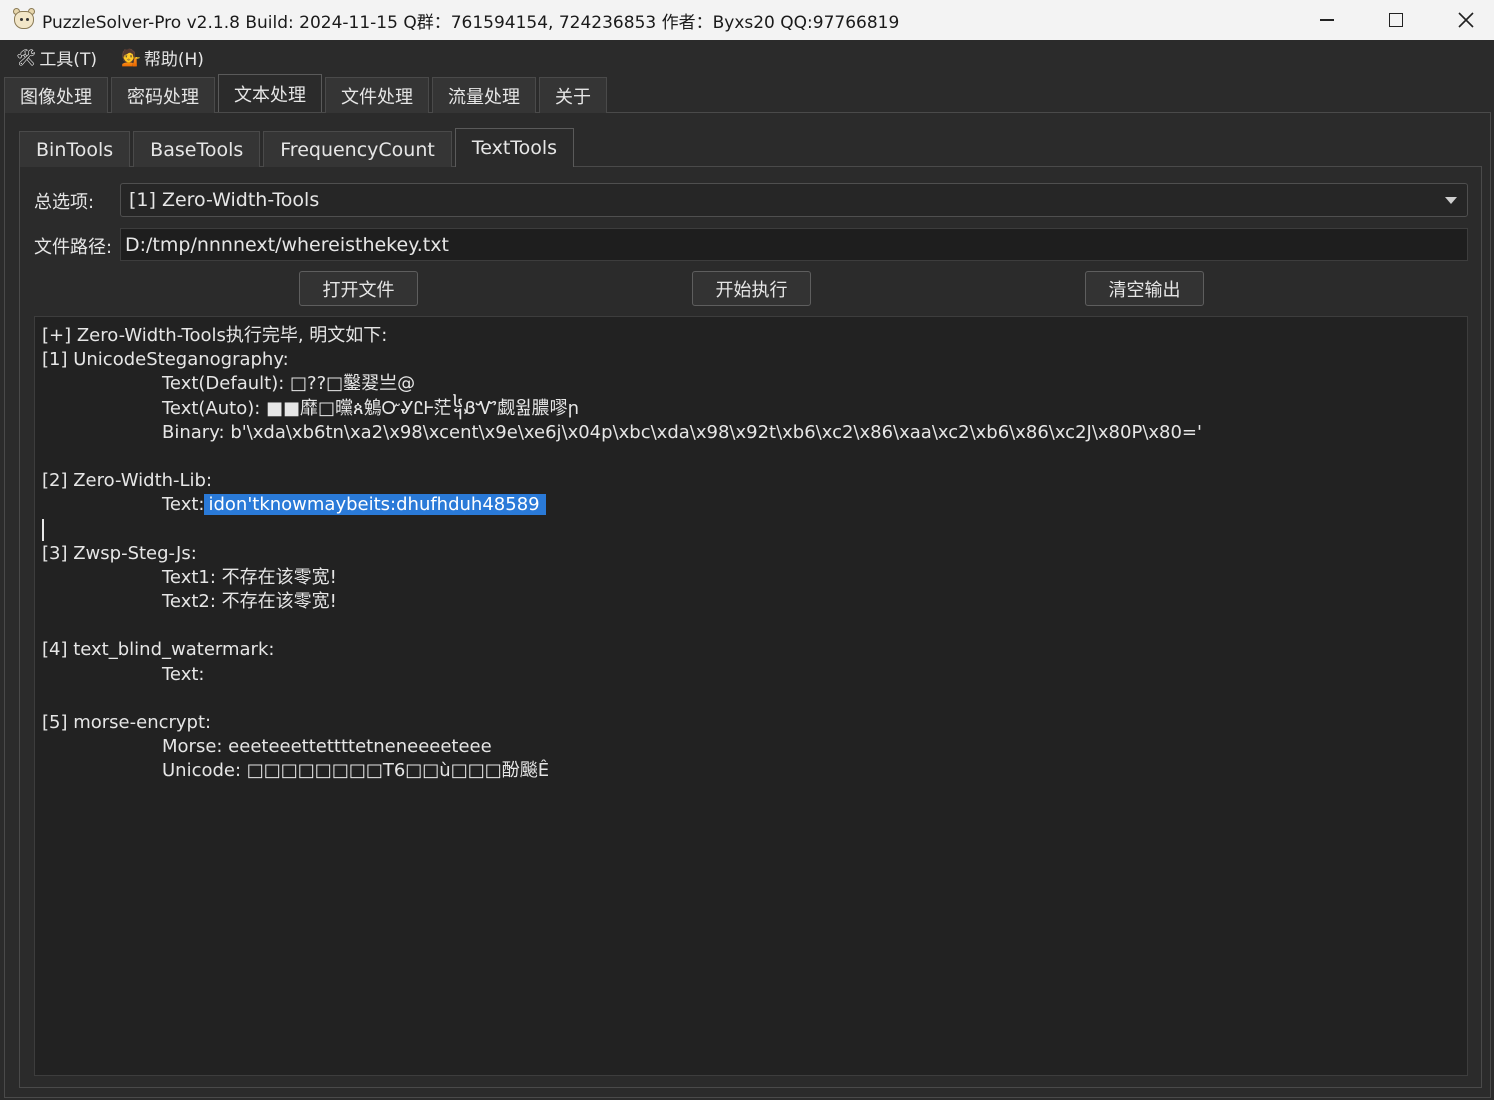 The height and width of the screenshot is (1100, 1494). Describe the element at coordinates (158, 650) in the screenshot. I see `output-line: [4] text_blind_watermark:` at that location.